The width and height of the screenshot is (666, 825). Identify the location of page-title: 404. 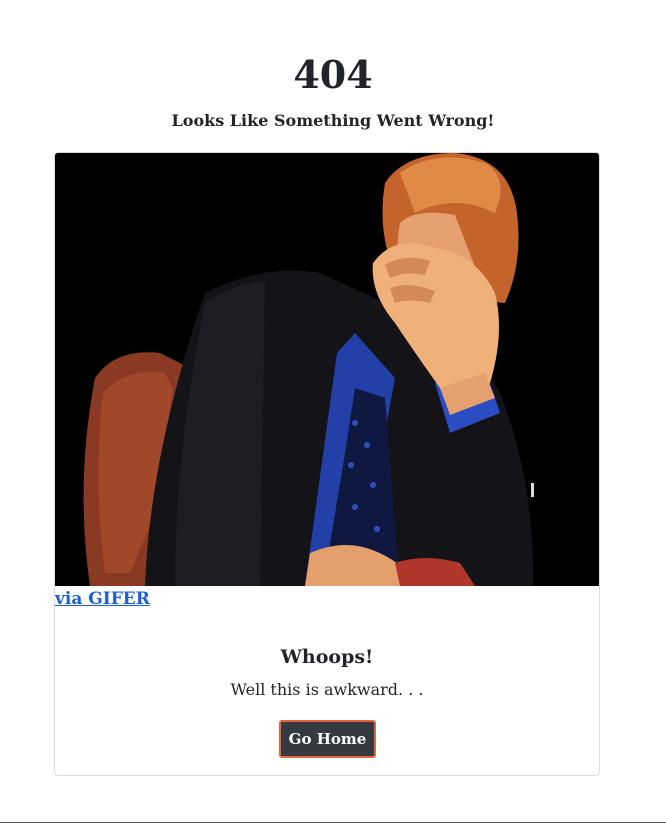
(333, 74).